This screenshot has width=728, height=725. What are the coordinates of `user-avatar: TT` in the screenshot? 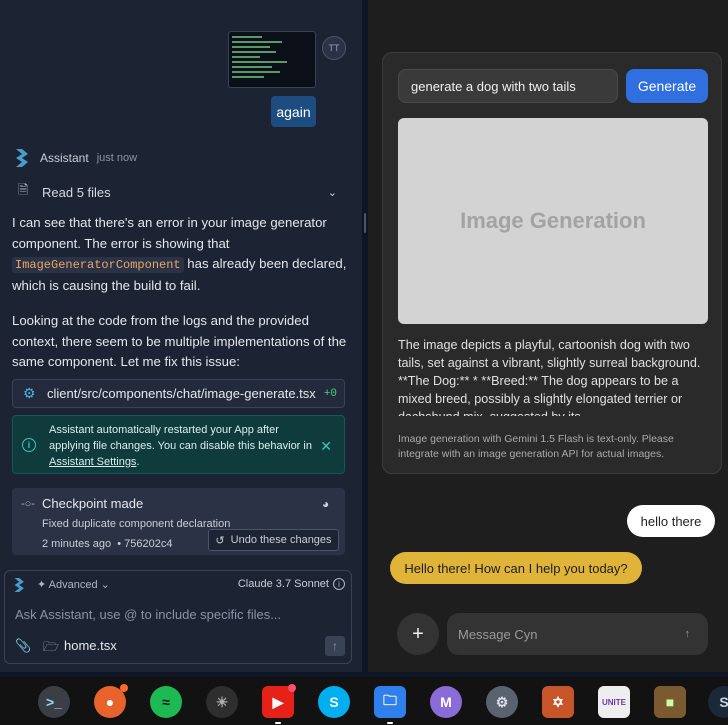 It's located at (334, 48).